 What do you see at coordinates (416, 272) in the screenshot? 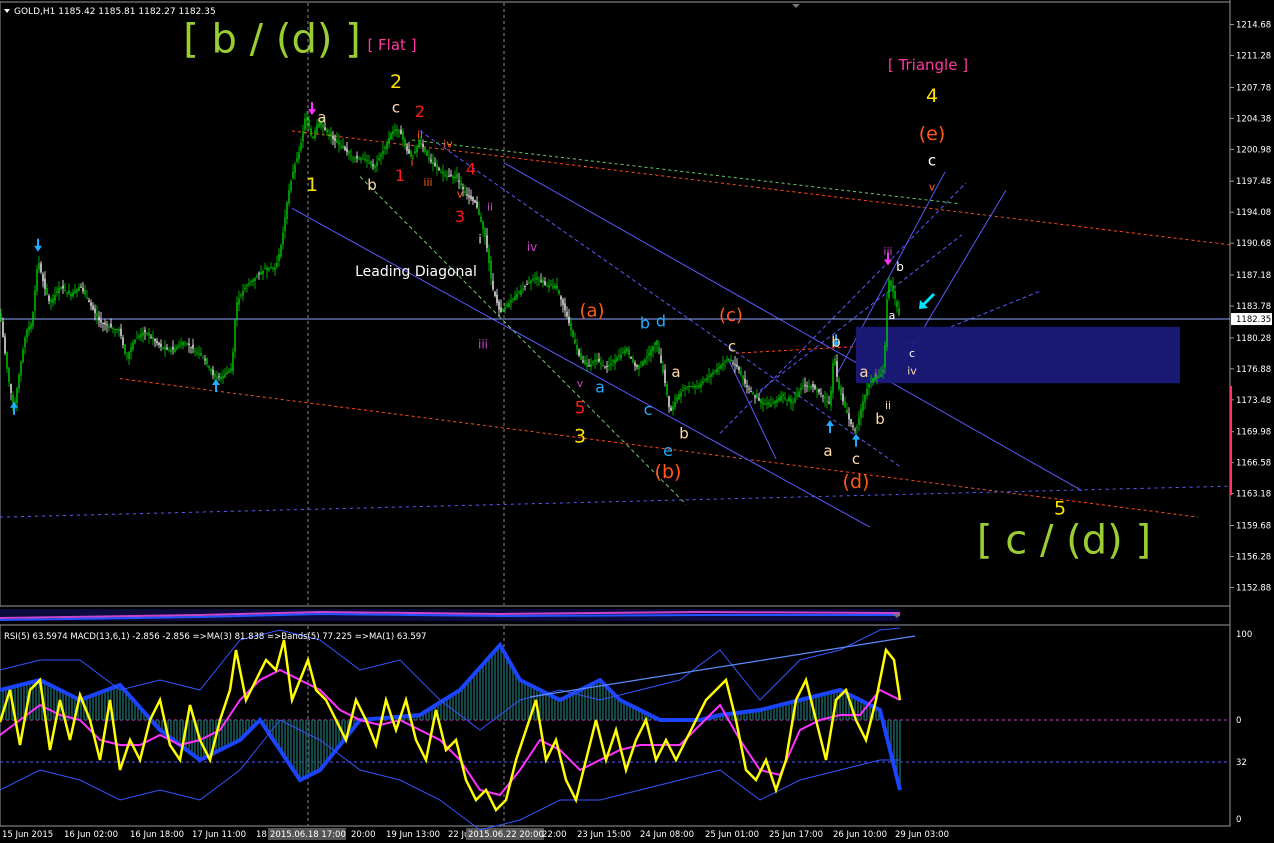
I see `wave-label: Leading Diagonal` at bounding box center [416, 272].